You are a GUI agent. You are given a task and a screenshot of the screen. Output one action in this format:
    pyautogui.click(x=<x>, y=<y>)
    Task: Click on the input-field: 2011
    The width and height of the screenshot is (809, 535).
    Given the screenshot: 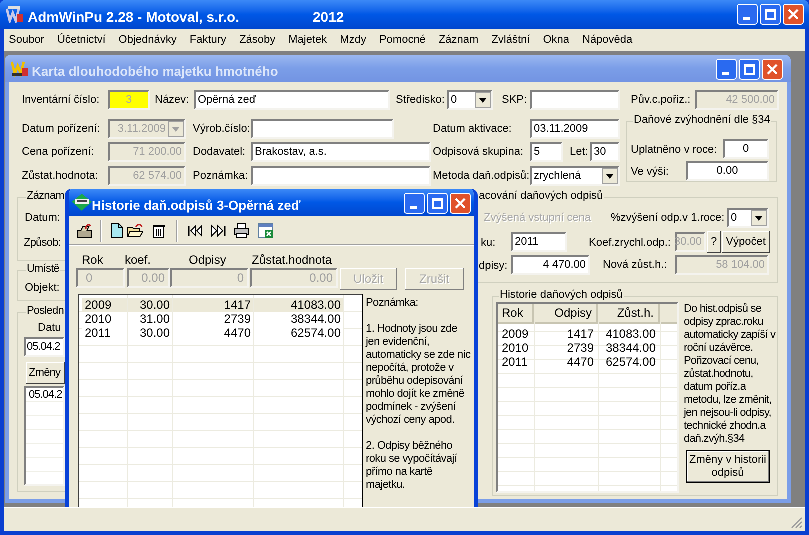 What is the action you would take?
    pyautogui.click(x=539, y=242)
    